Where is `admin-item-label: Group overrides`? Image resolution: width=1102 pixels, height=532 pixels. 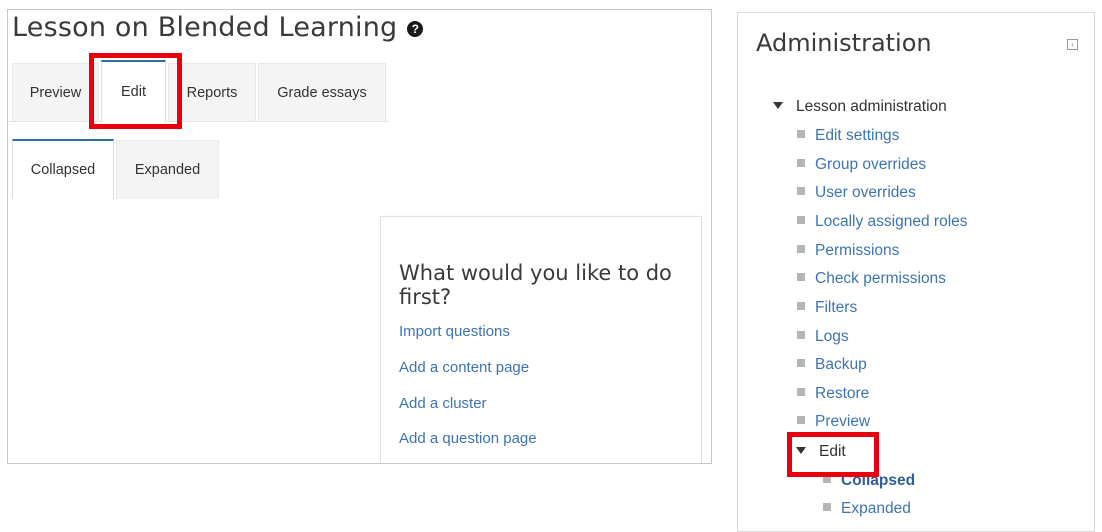 admin-item-label: Group overrides is located at coordinates (871, 164).